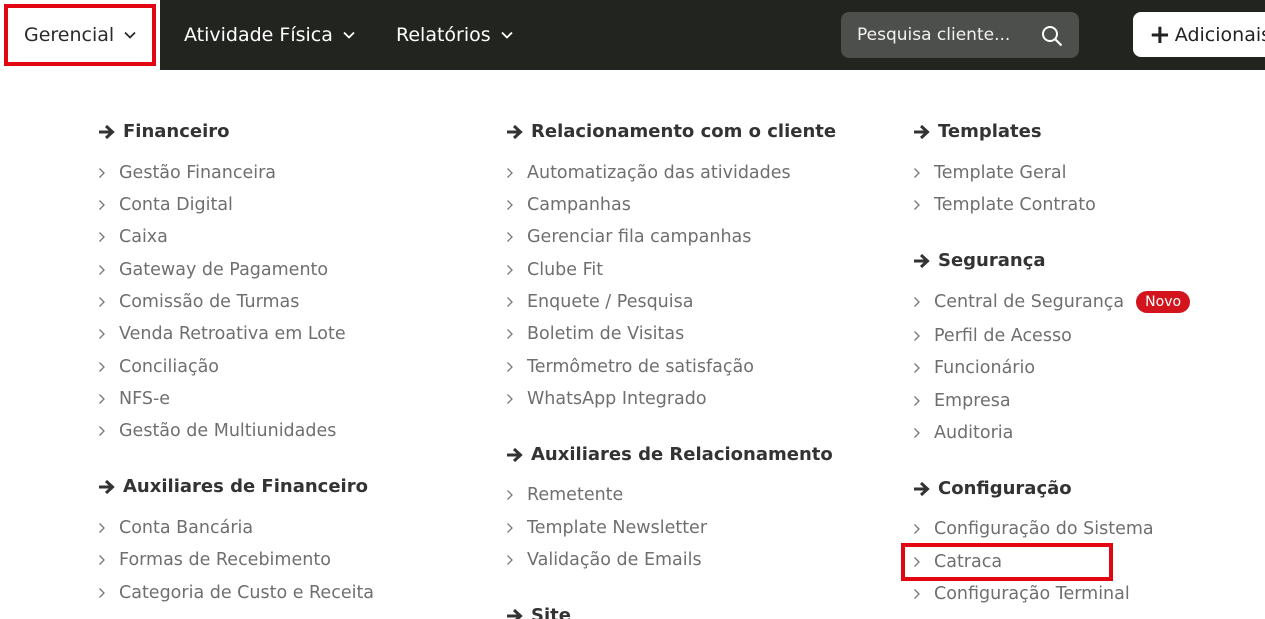  I want to click on section-seguranca: Segurança, so click(979, 260).